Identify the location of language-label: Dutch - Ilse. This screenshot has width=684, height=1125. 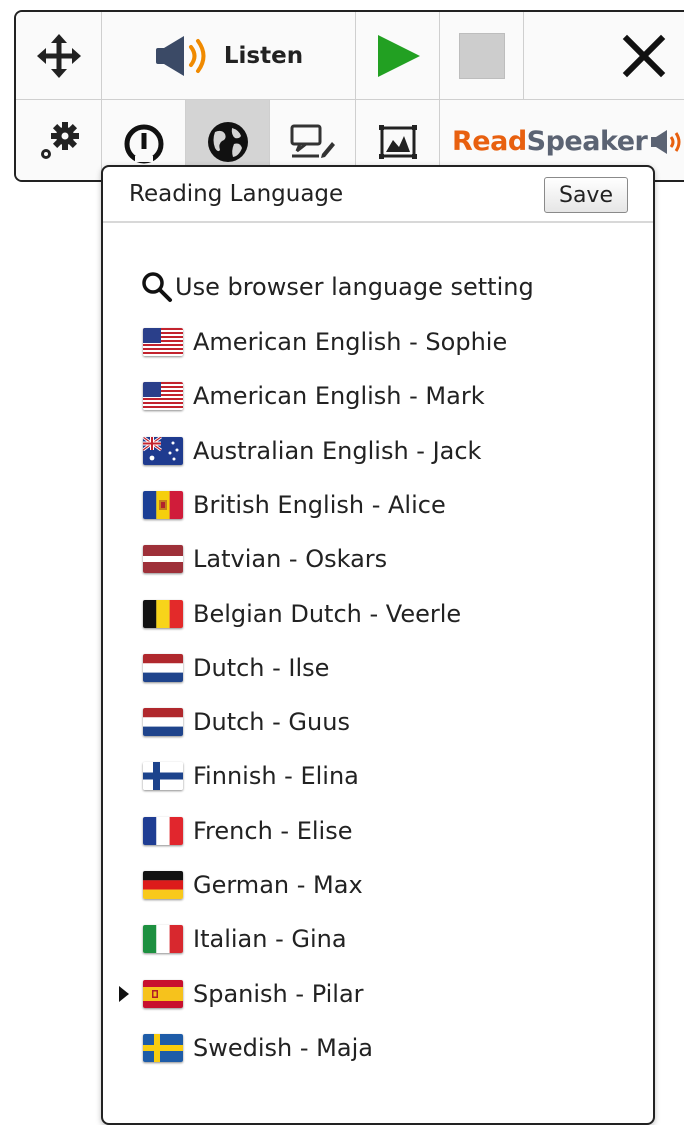
(261, 667).